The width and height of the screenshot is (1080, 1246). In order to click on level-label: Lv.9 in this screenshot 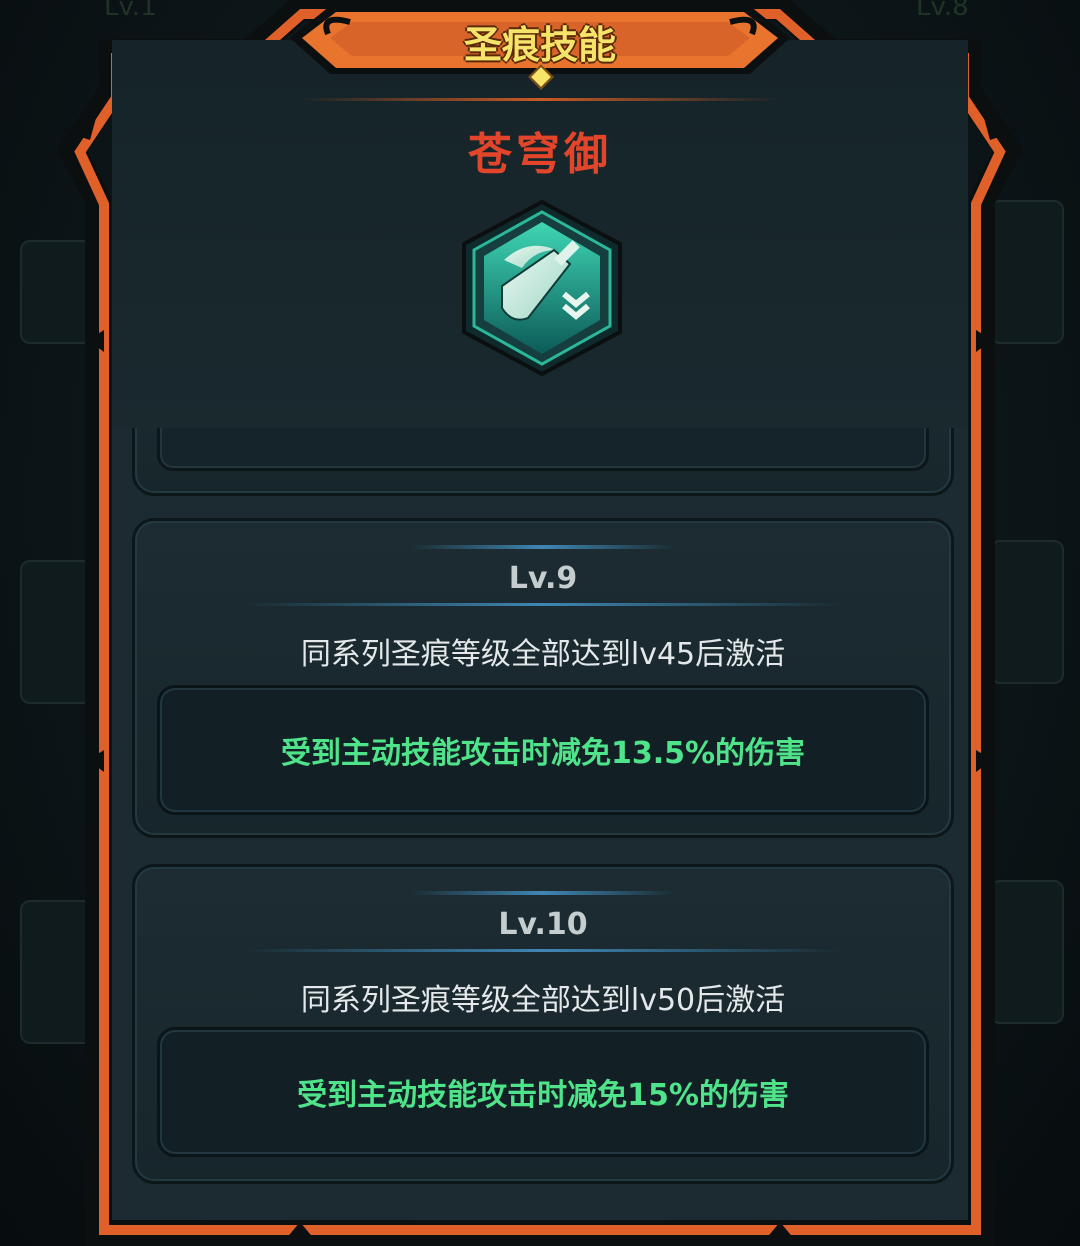, I will do `click(543, 578)`.